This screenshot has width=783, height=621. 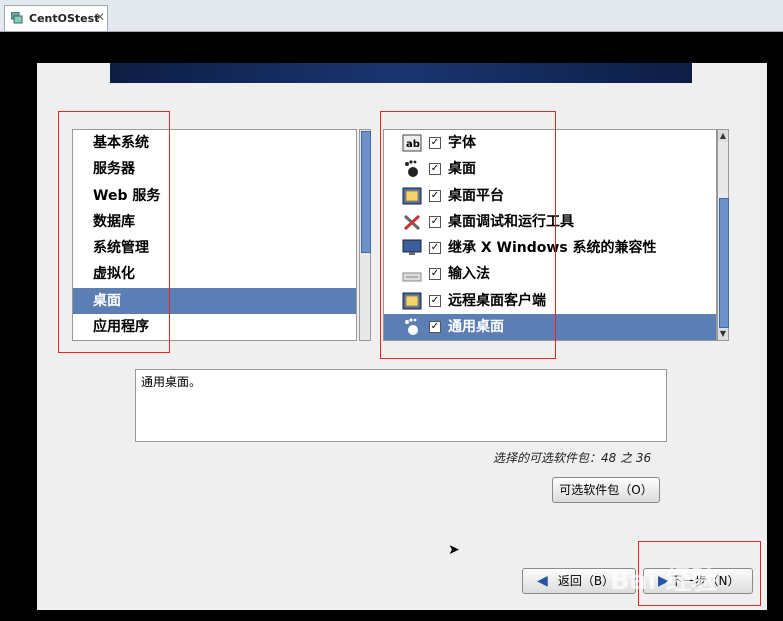 I want to click on close-icon: ✕, so click(x=100, y=17).